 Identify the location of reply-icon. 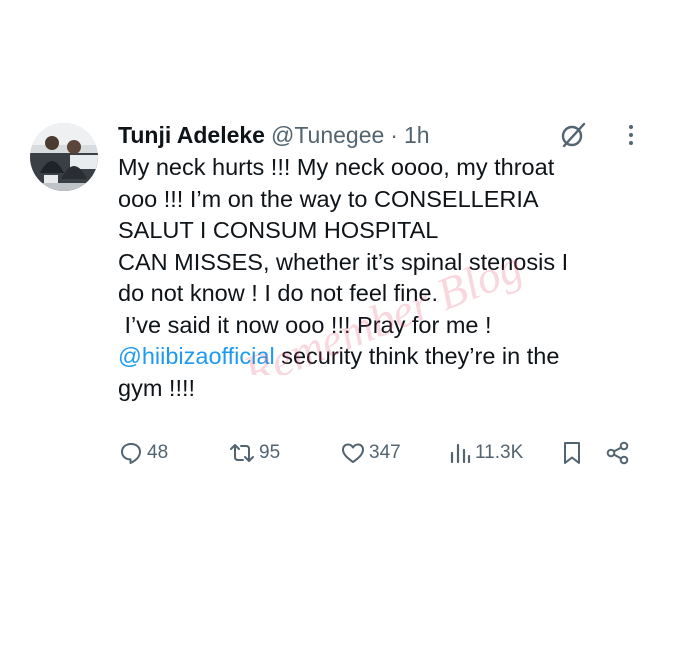
(131, 453).